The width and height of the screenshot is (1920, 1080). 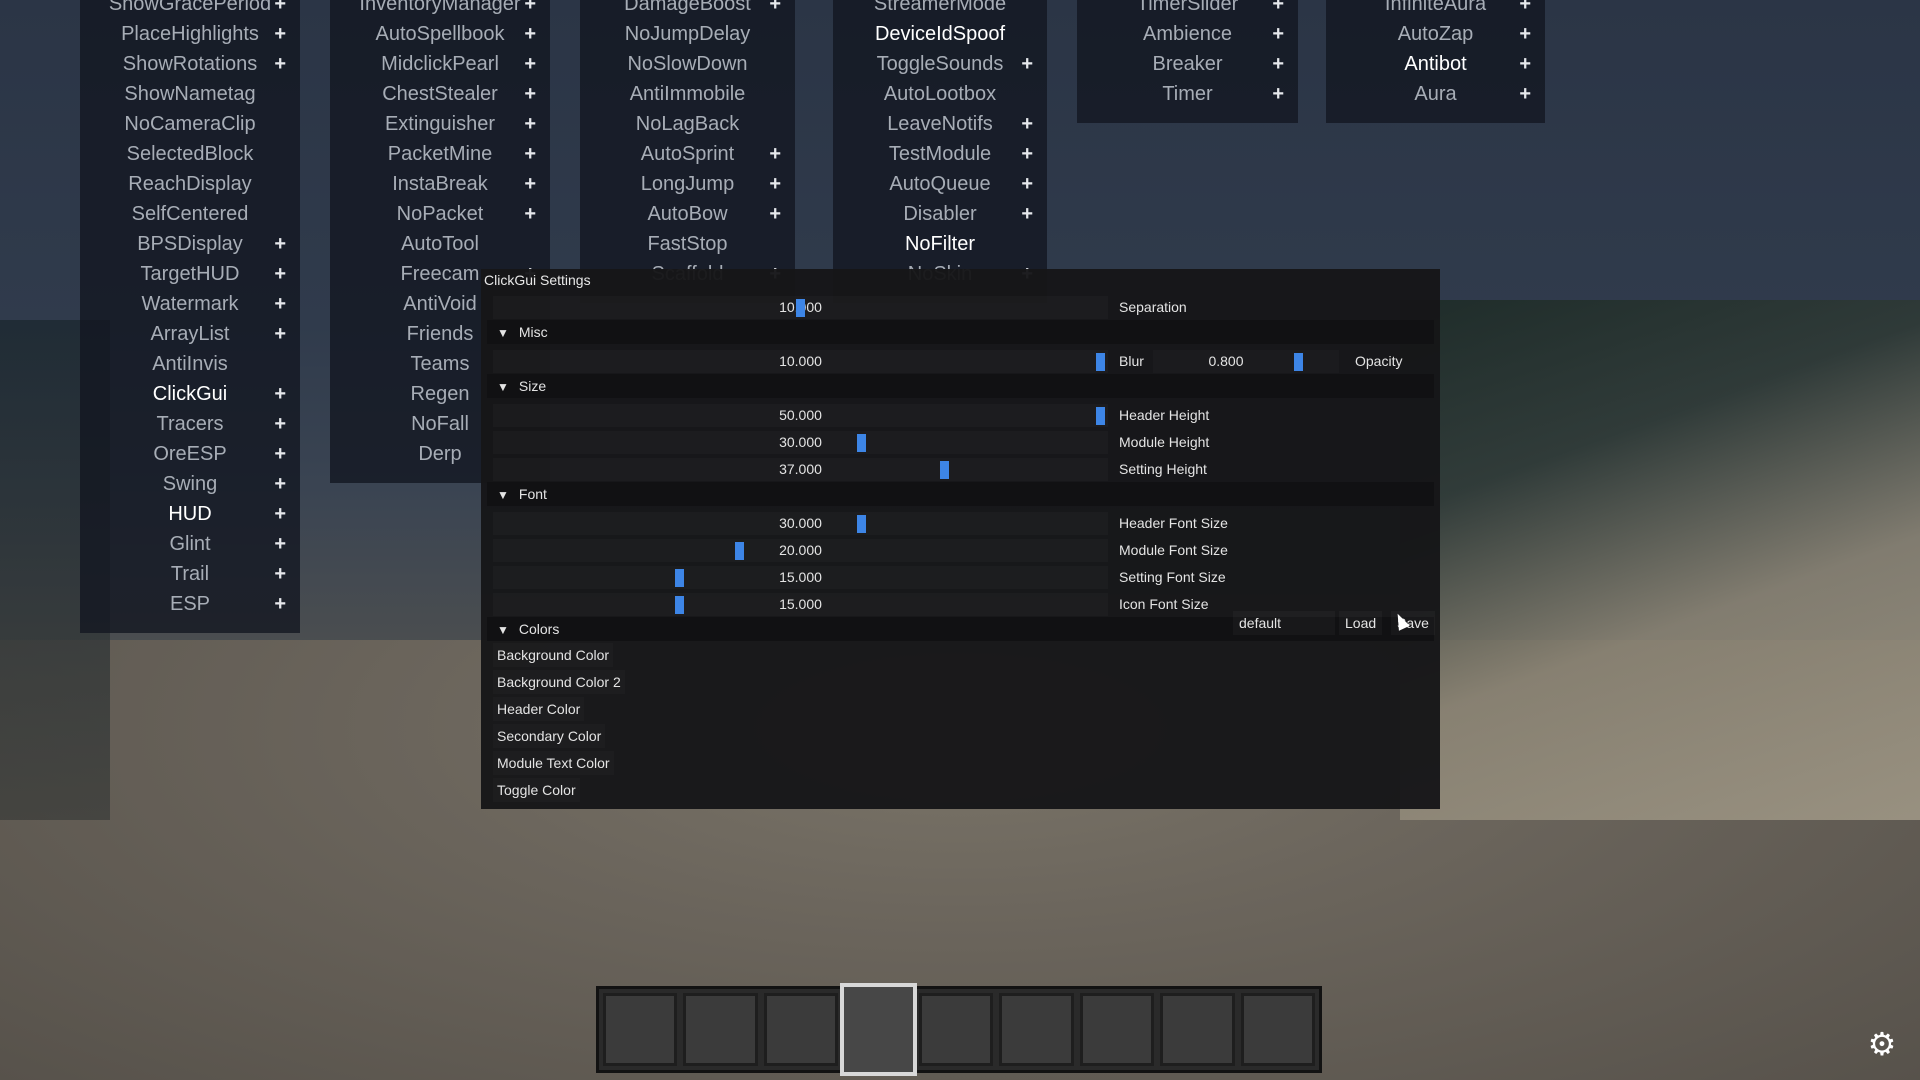 I want to click on module-item: Ambience +, so click(x=1187, y=34).